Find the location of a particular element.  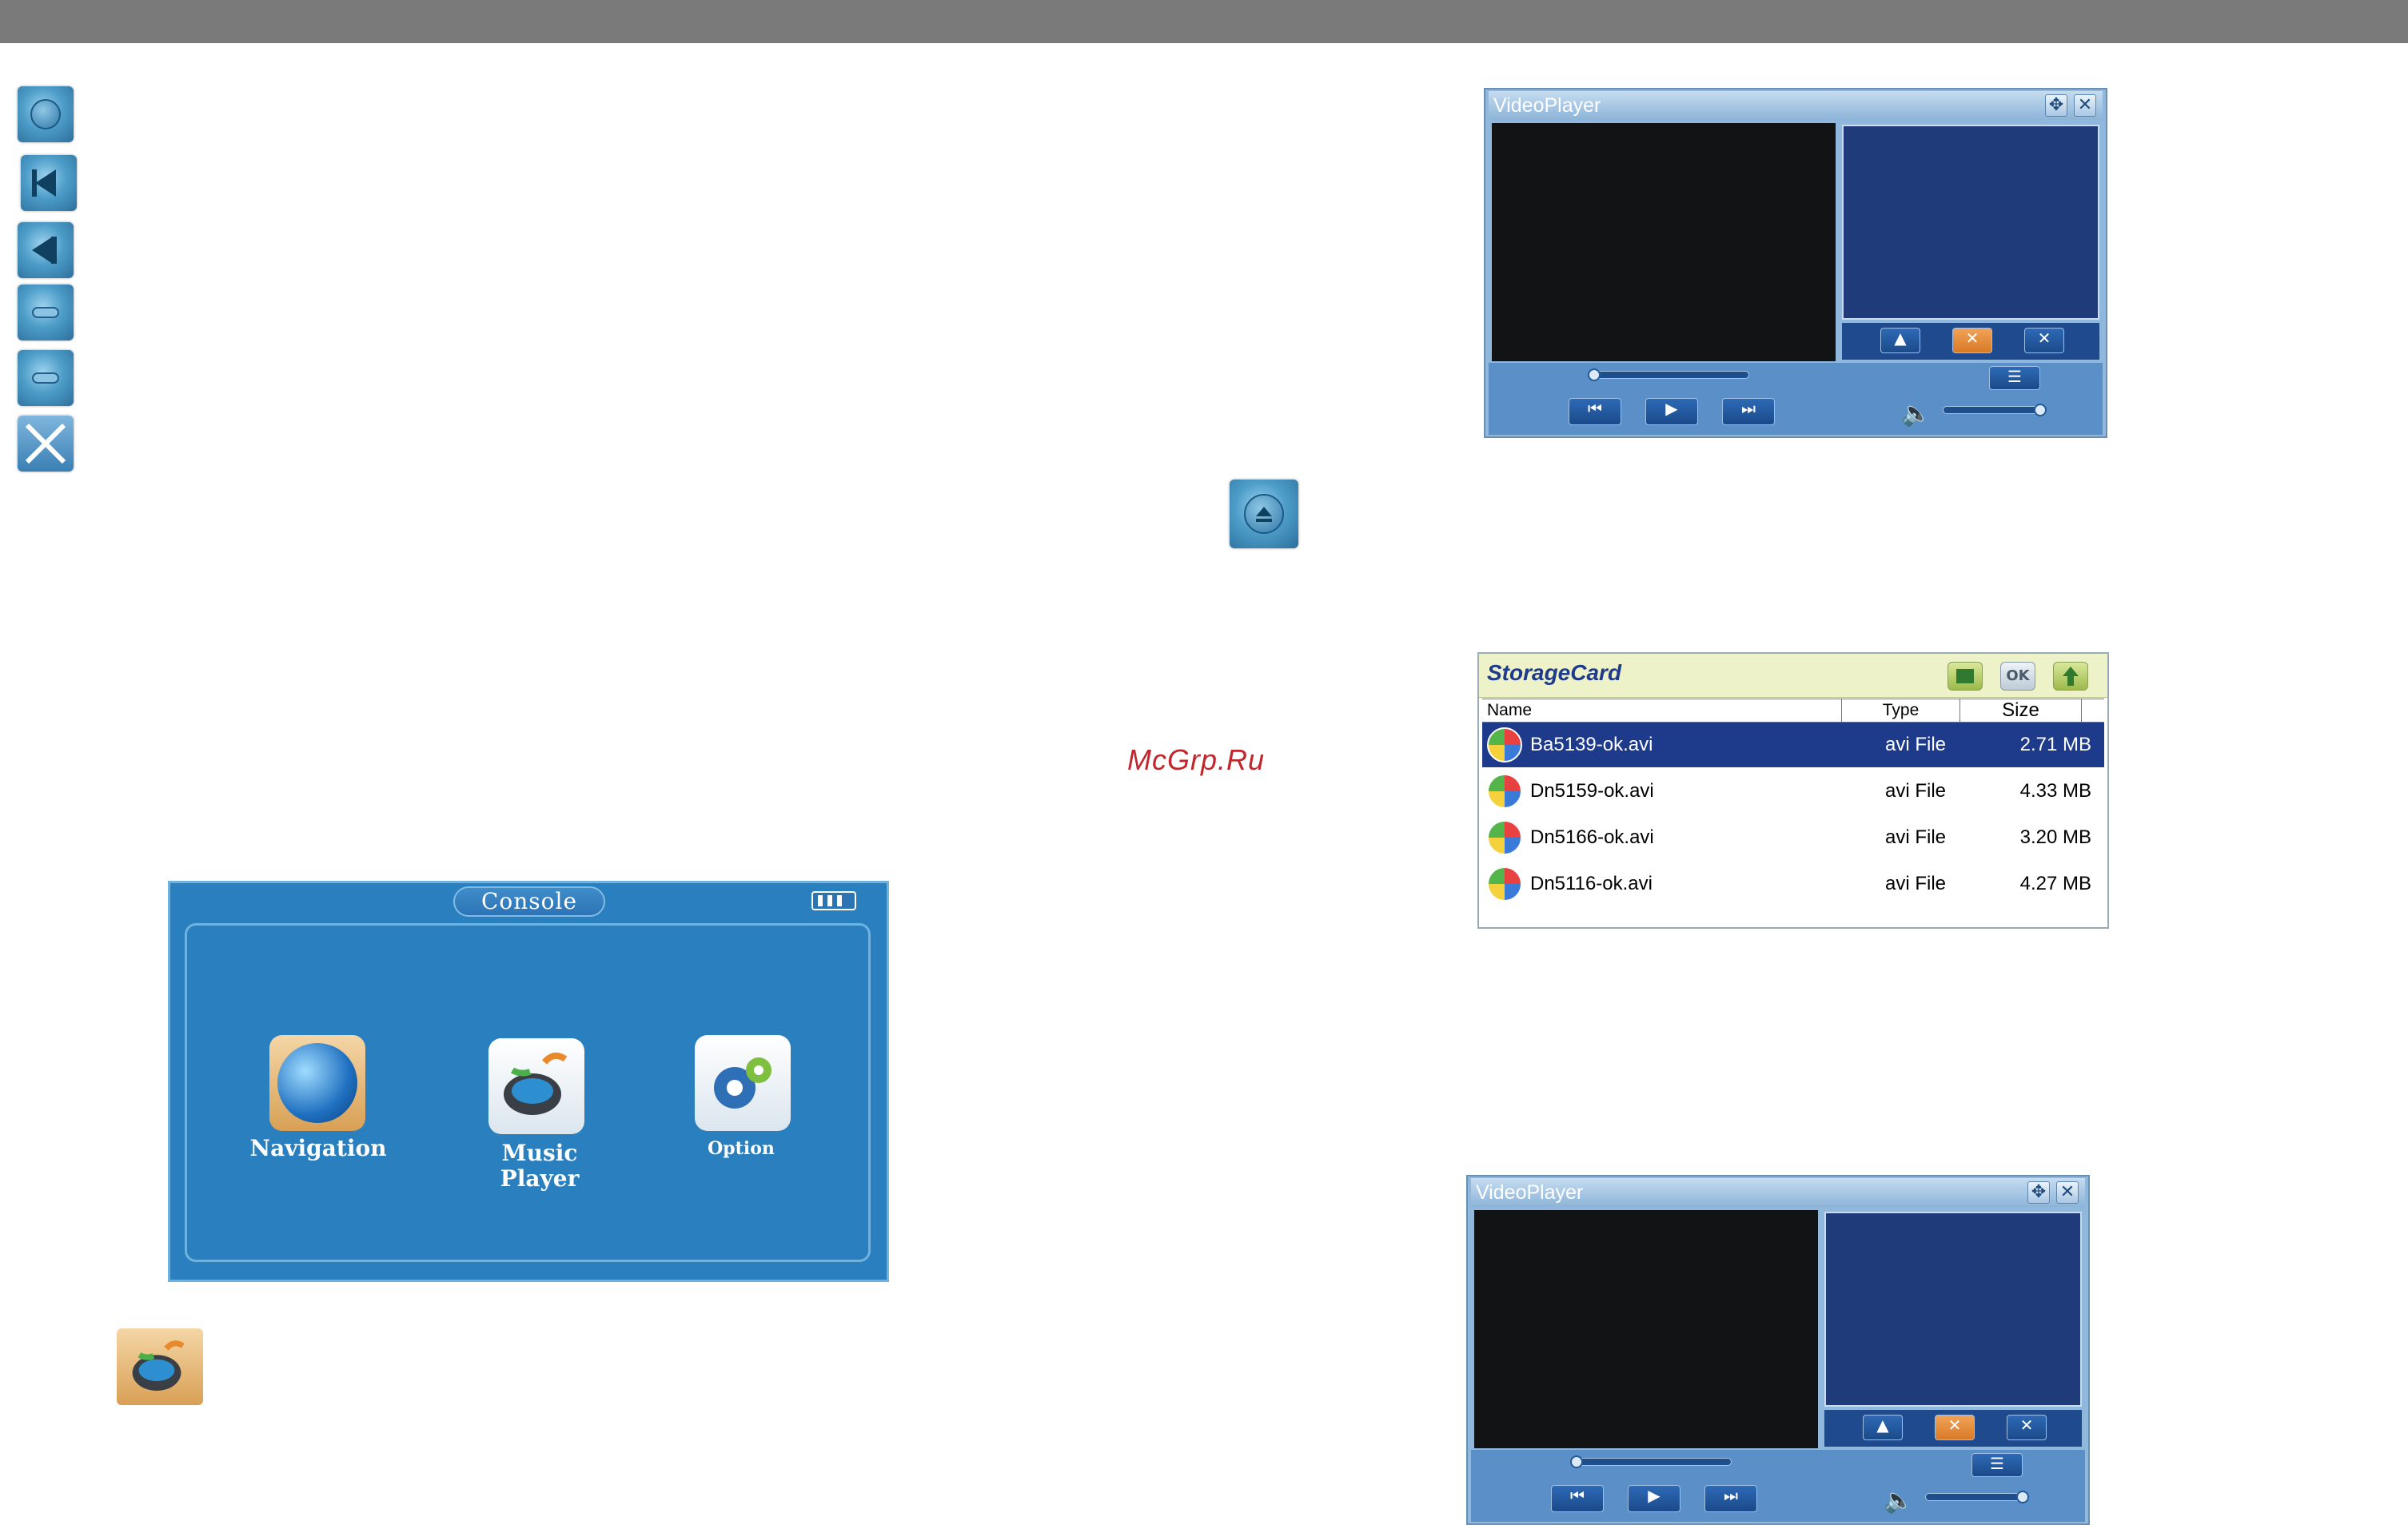

forward-icon is located at coordinates (46, 313).